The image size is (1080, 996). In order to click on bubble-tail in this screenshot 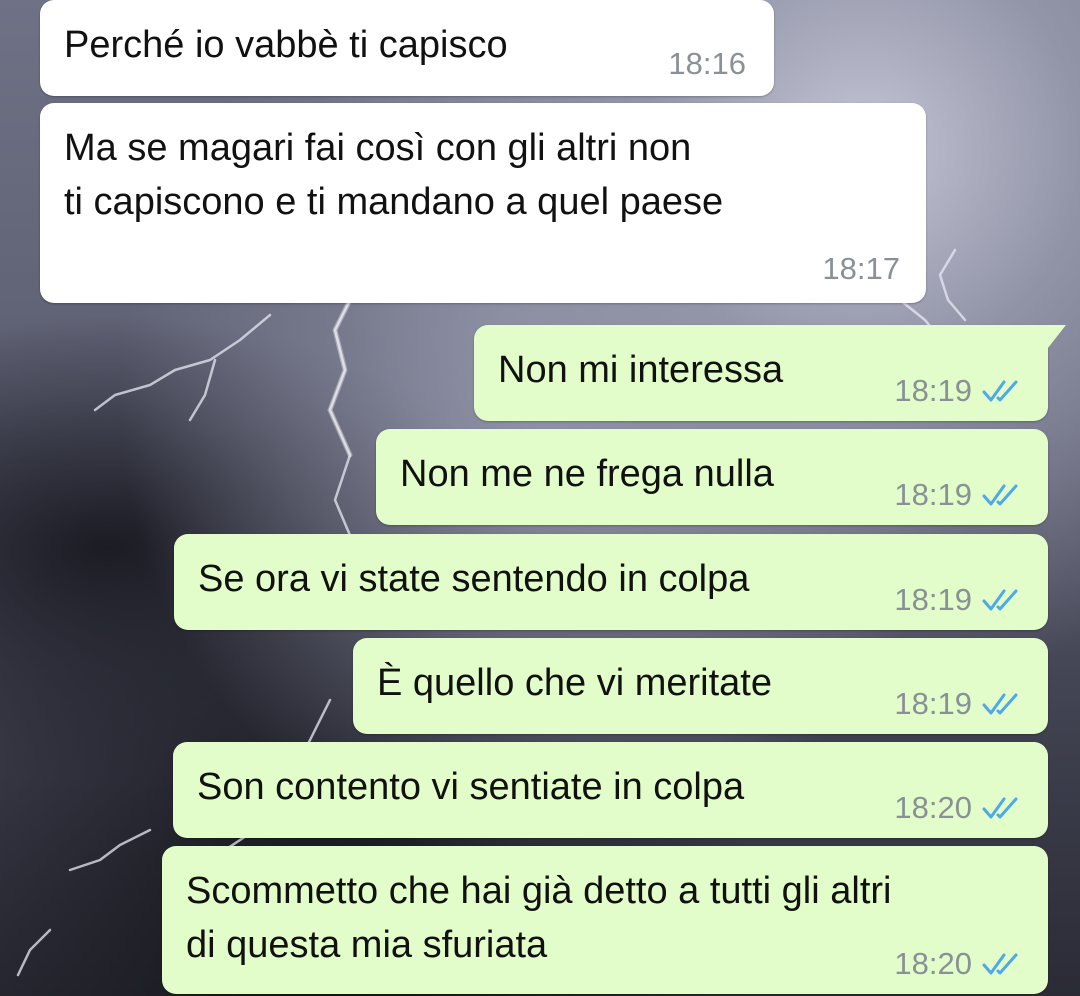, I will do `click(1055, 339)`.